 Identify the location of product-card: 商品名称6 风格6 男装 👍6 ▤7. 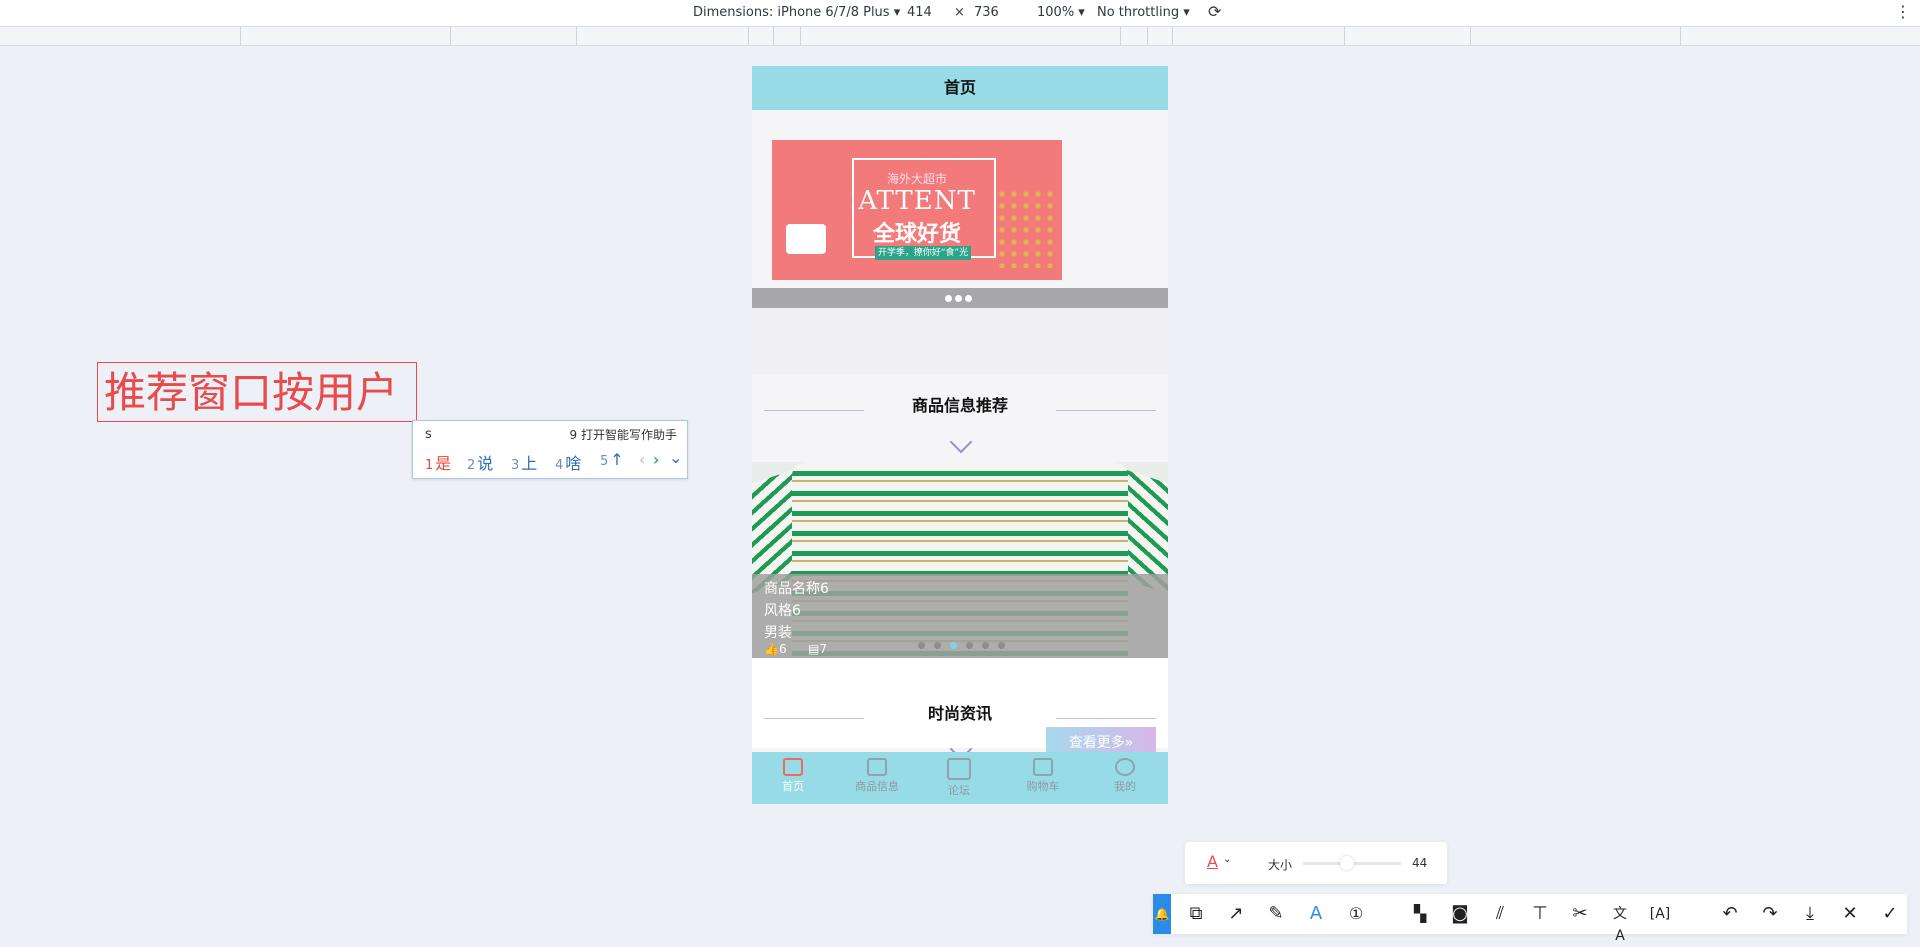
(960, 560).